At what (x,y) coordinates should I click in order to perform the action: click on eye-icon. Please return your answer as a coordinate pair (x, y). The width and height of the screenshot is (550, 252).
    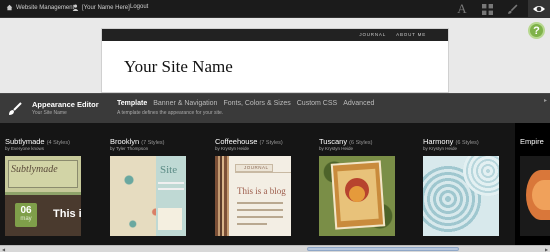
    Looking at the image, I should click on (539, 9).